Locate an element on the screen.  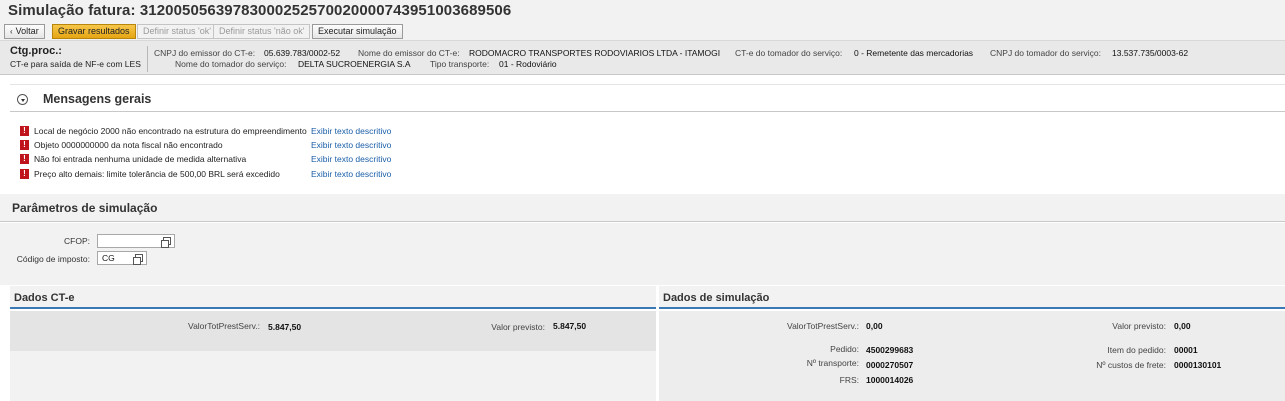
frs-label: FRS: is located at coordinates (849, 380).